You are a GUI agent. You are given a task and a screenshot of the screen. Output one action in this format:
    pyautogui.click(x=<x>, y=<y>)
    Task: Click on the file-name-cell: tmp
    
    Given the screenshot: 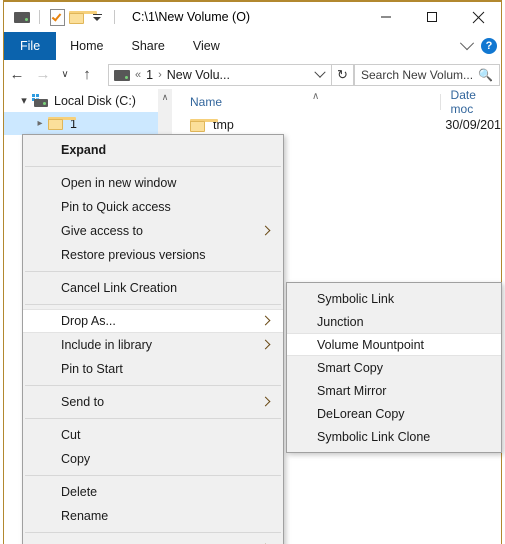 What is the action you would take?
    pyautogui.click(x=303, y=125)
    